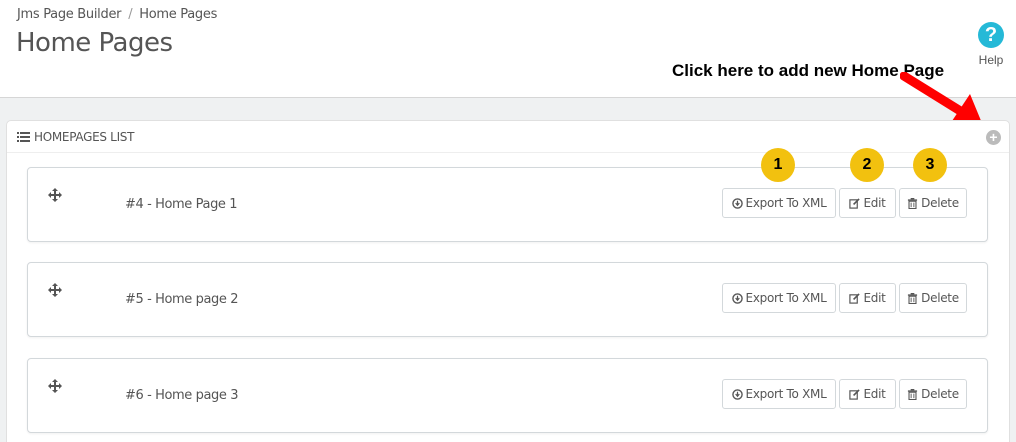 This screenshot has width=1016, height=442. Describe the element at coordinates (23, 137) in the screenshot. I see `list-icon` at that location.